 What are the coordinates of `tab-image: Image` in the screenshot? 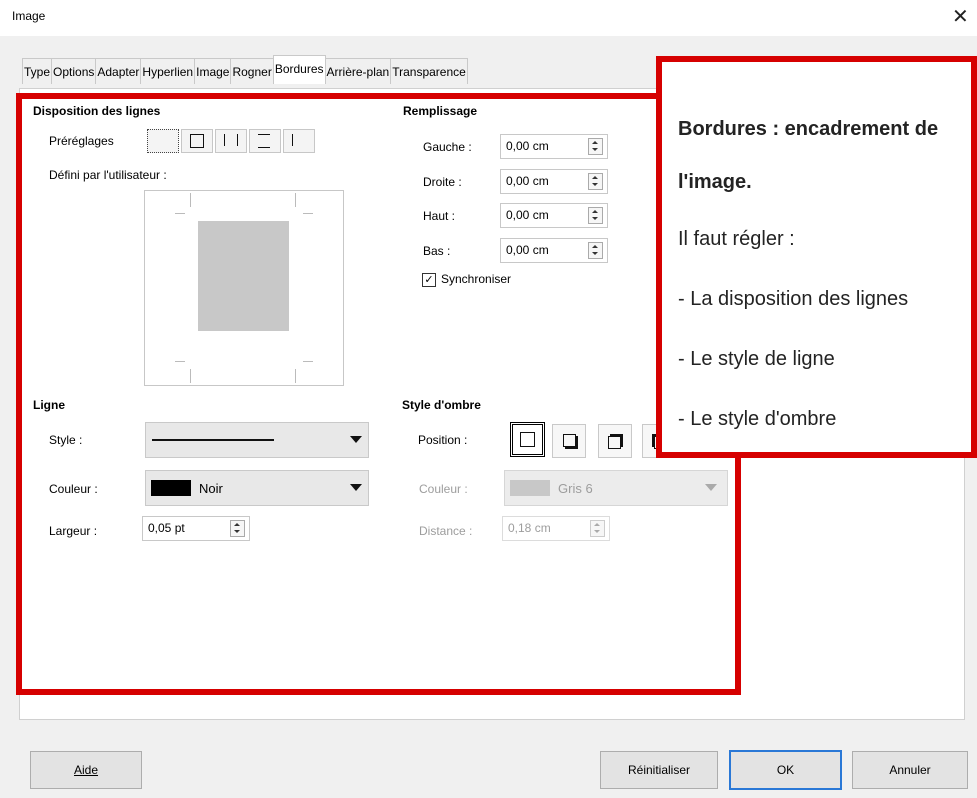 It's located at (213, 71).